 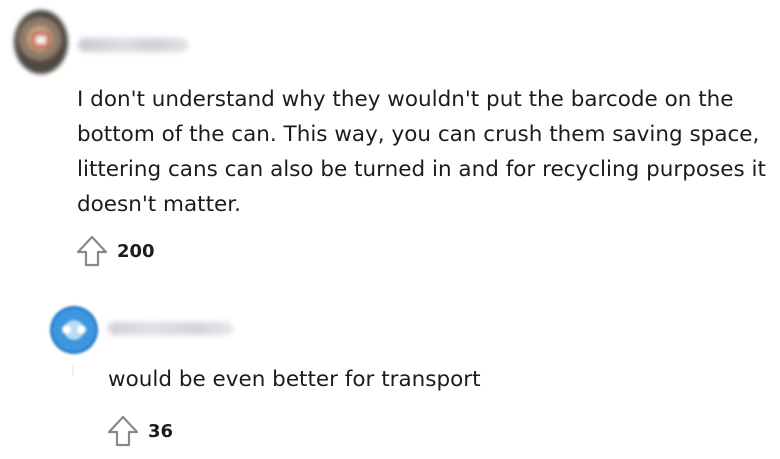 What do you see at coordinates (115, 251) in the screenshot?
I see `vote-bar: 200` at bounding box center [115, 251].